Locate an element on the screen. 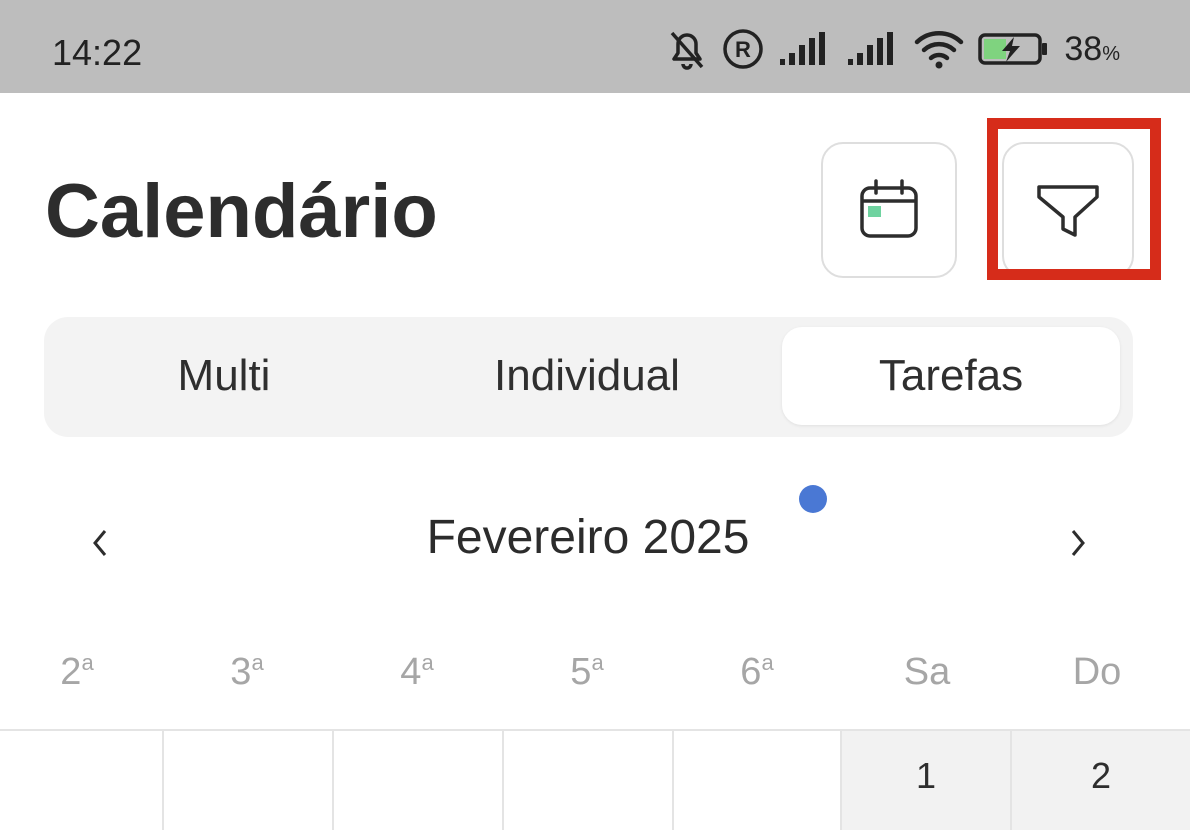 The image size is (1190, 830). weekday-header: 3a is located at coordinates (247, 671).